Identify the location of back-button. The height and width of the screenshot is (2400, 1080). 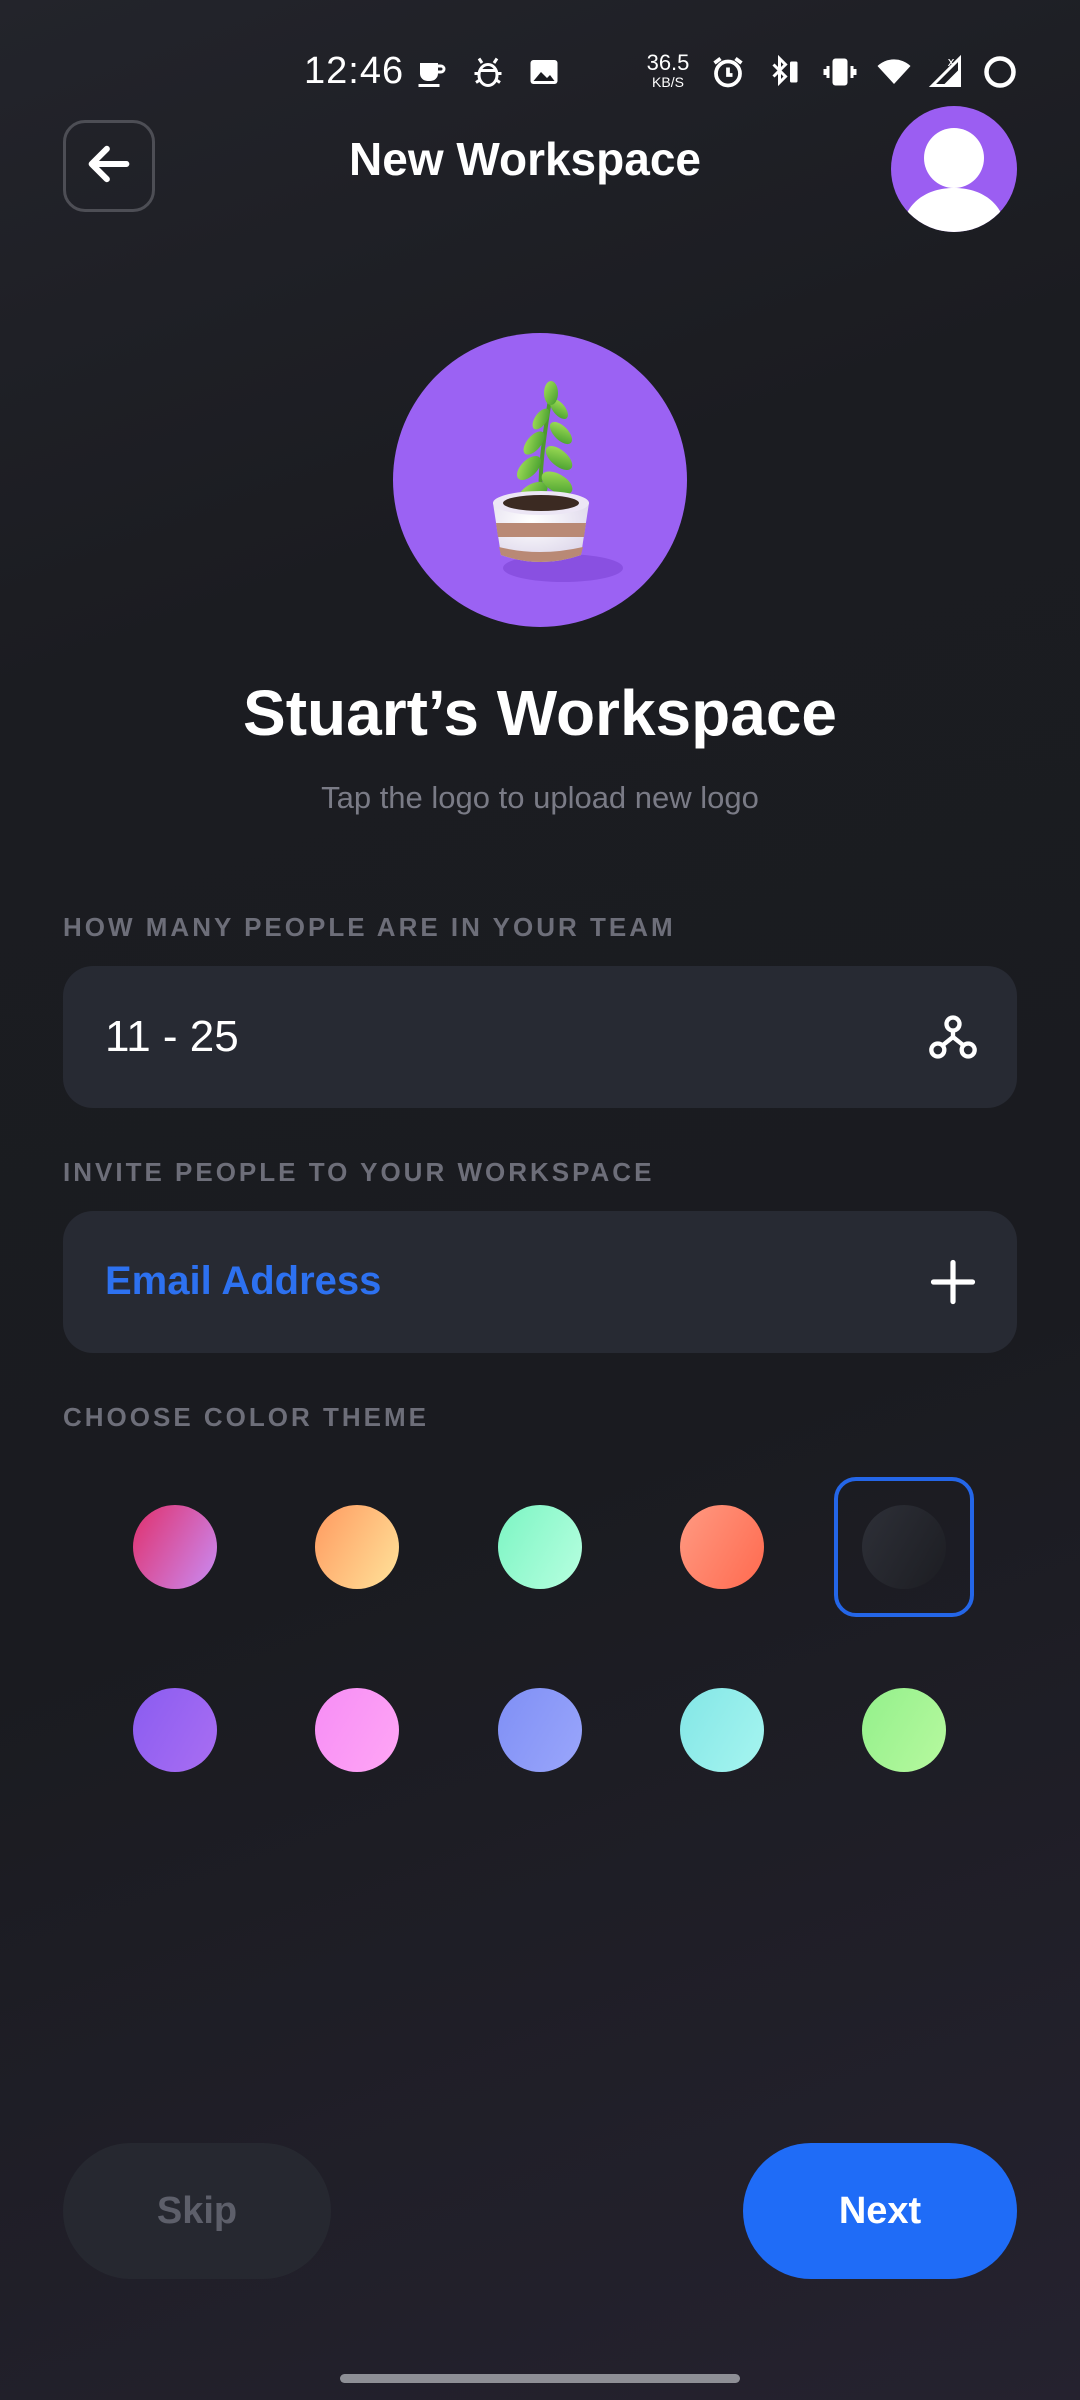
(109, 166).